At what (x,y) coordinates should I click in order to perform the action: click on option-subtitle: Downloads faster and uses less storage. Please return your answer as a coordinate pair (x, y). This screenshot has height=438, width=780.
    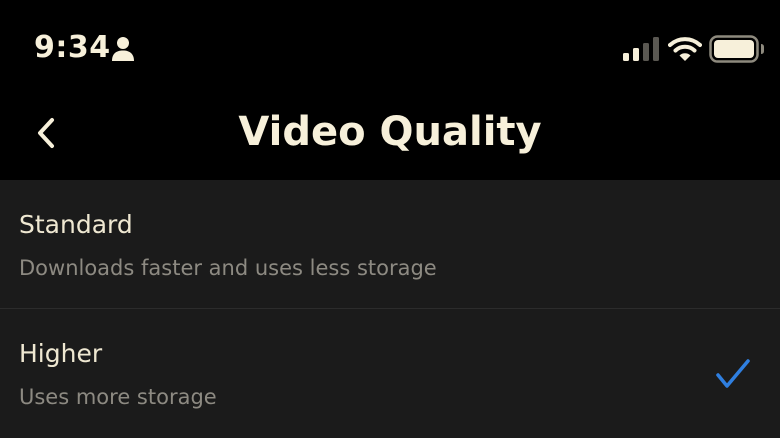
    Looking at the image, I should click on (228, 268).